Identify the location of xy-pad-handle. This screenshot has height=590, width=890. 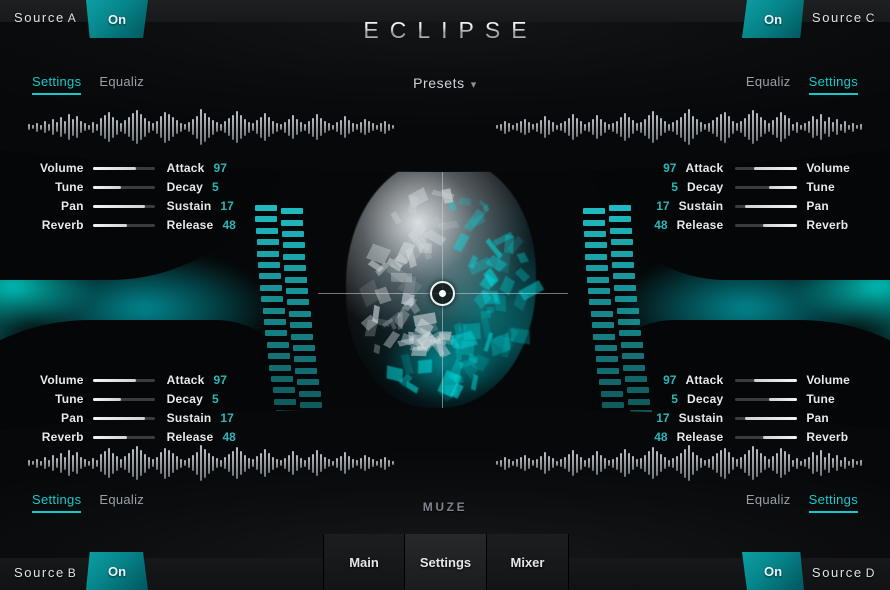
(442, 293).